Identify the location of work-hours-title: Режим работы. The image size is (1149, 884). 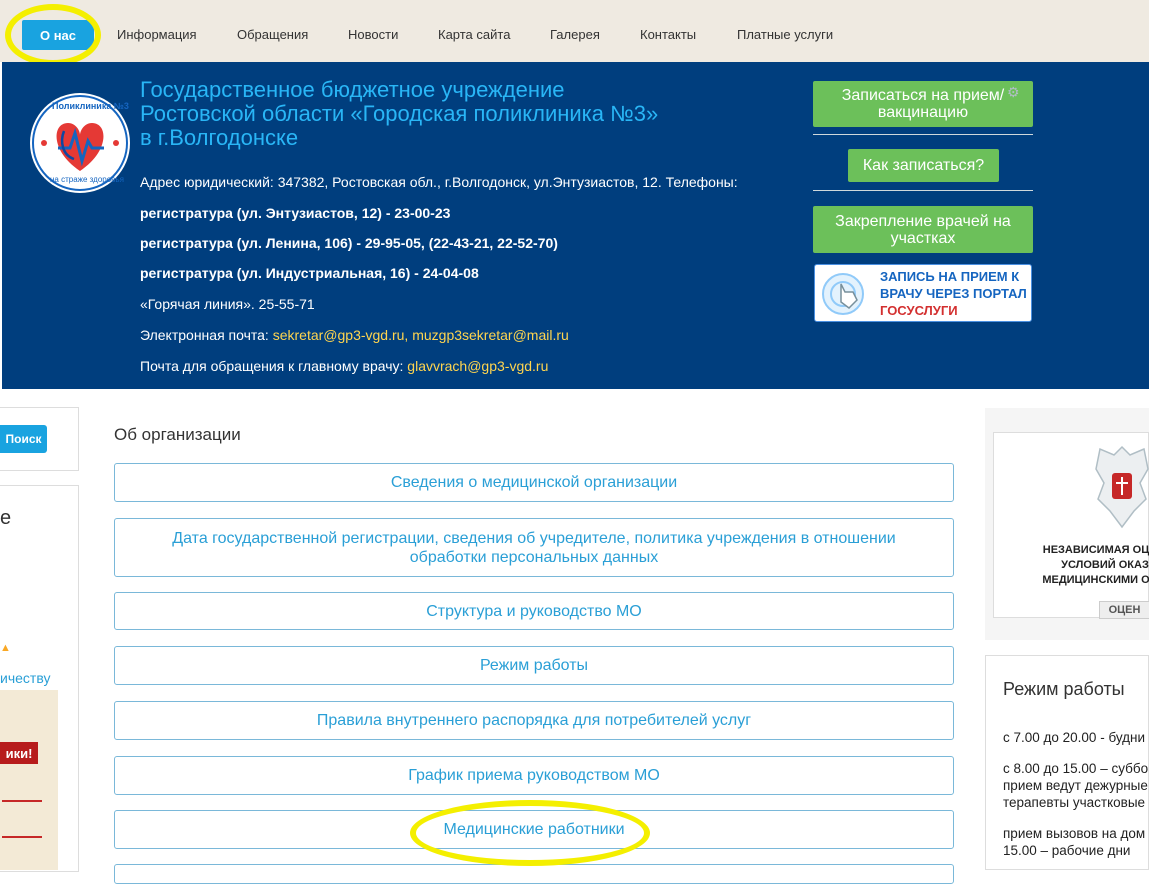
(1064, 689).